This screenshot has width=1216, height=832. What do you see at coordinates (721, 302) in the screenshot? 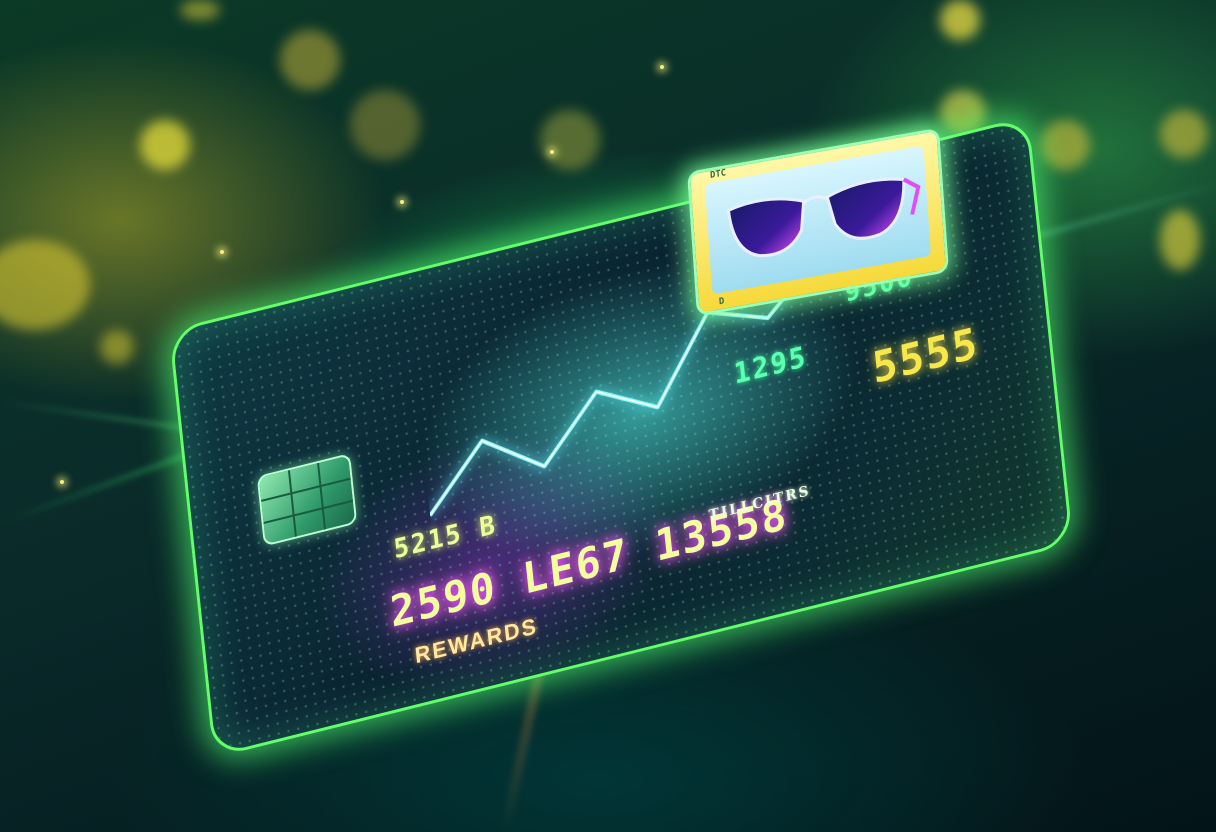
I see `tag-label-bottom: D` at bounding box center [721, 302].